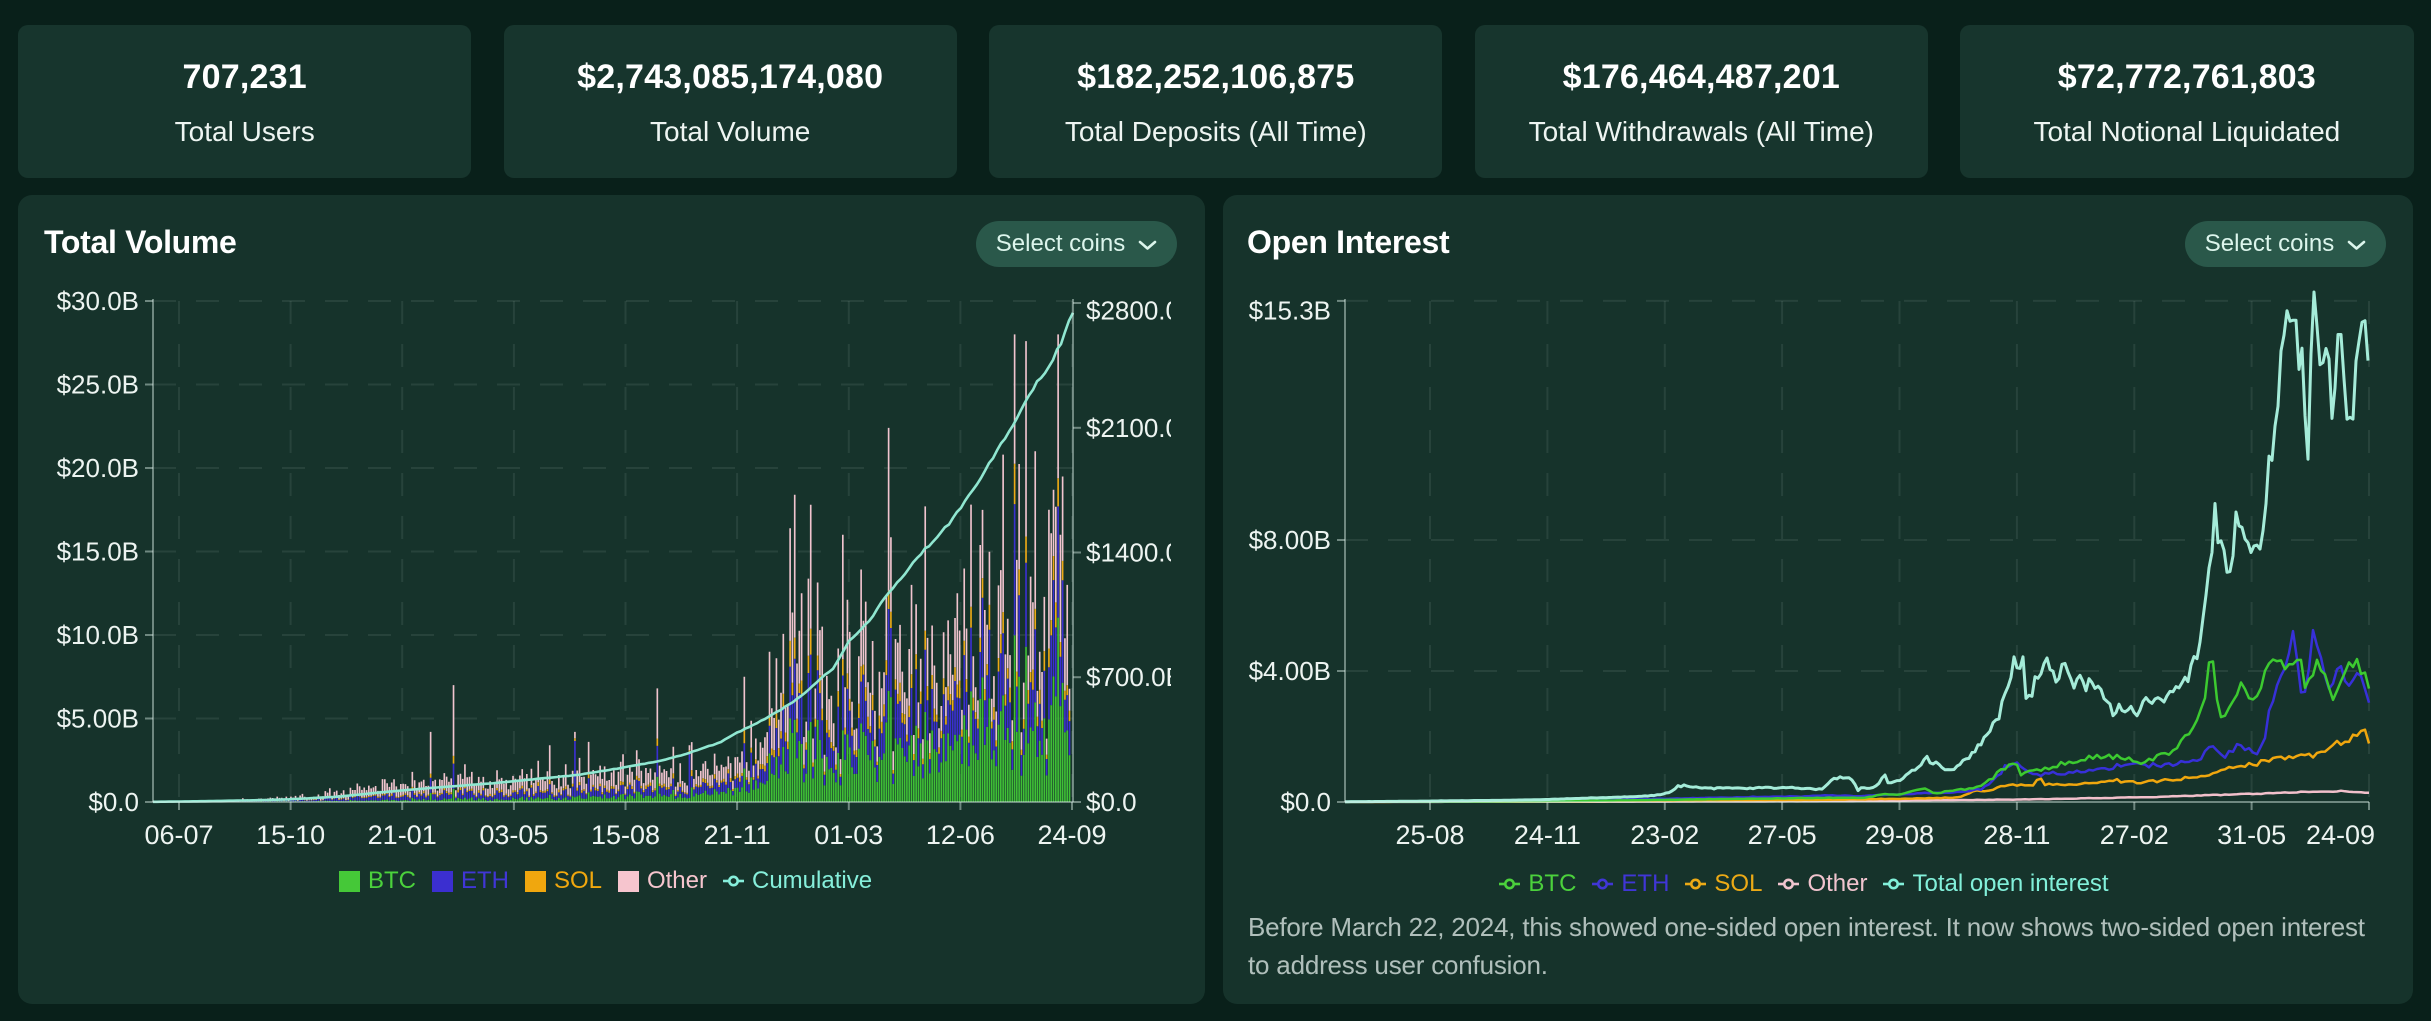  What do you see at coordinates (1141, 311) in the screenshot?
I see `svg-text: $2800.0B` at bounding box center [1141, 311].